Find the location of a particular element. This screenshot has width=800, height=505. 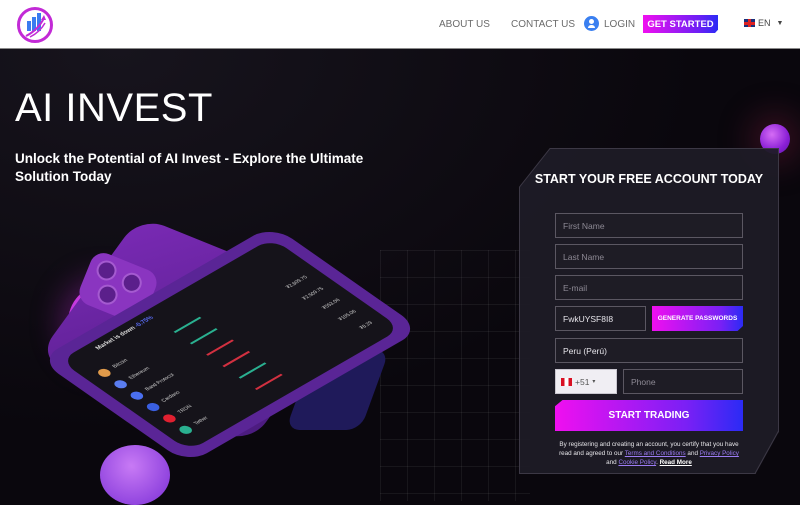

nav-about-us: ABOUT US is located at coordinates (464, 24).